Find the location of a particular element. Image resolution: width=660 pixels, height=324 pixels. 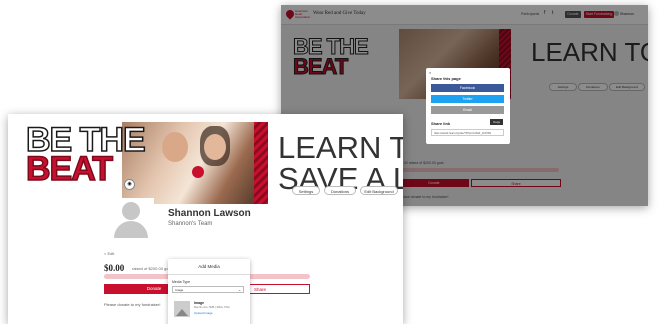

media-type-label: Media Type is located at coordinates (181, 282).